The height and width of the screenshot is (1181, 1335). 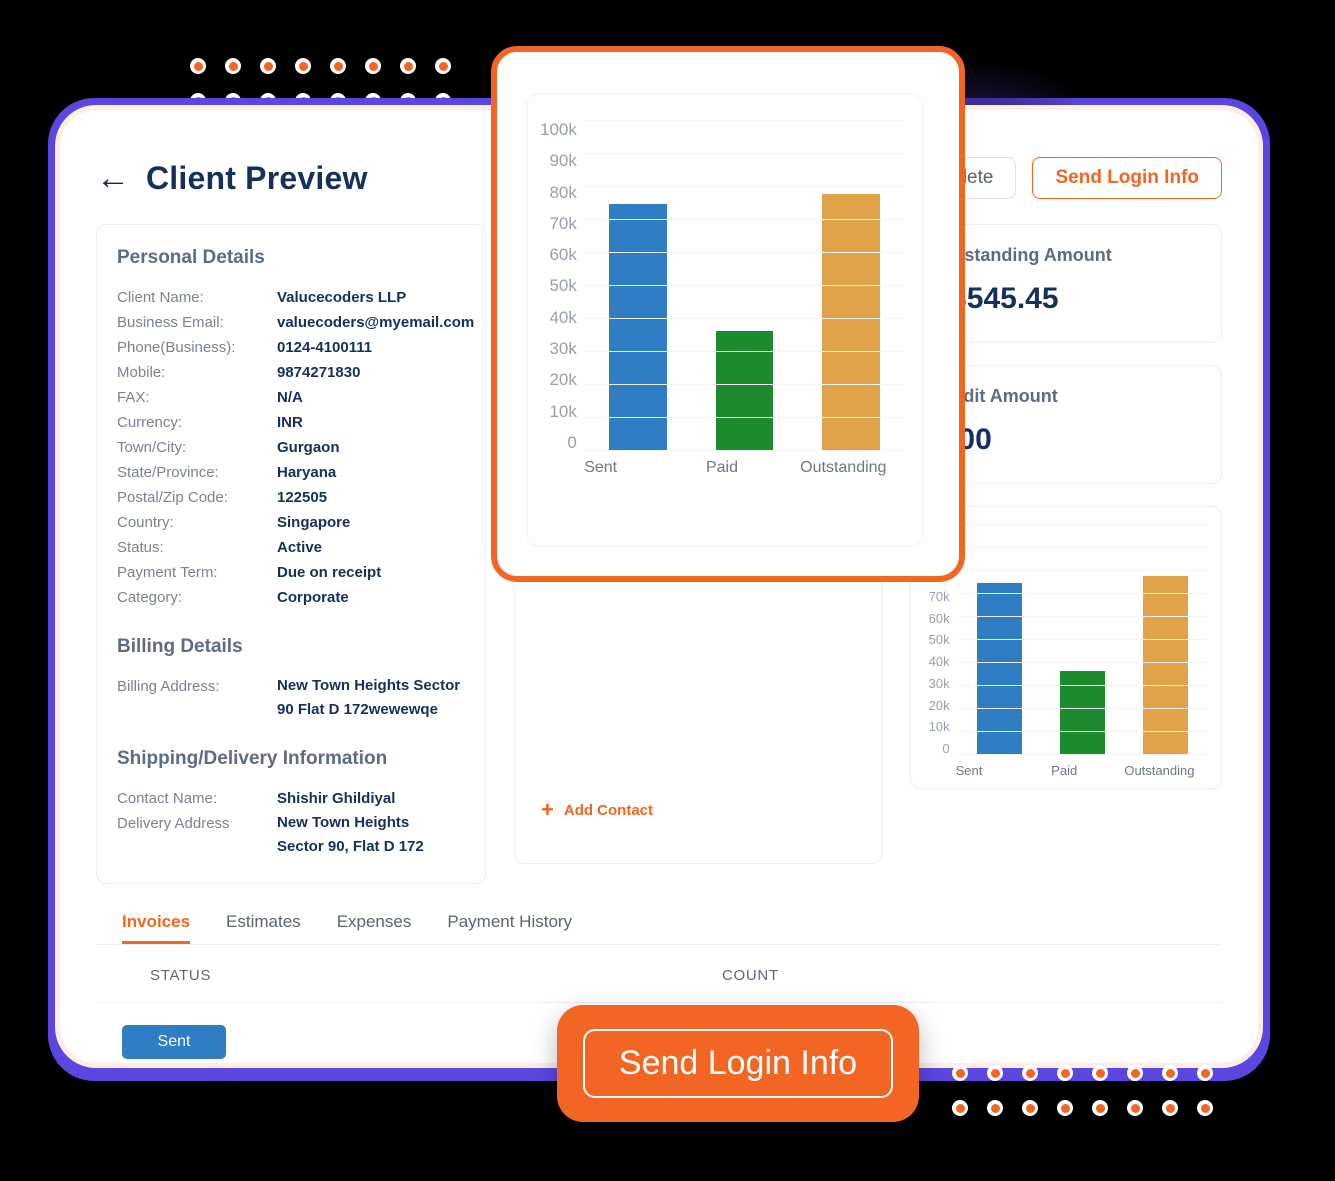 What do you see at coordinates (1066, 440) in the screenshot?
I see `credit-amount-value: 0.00` at bounding box center [1066, 440].